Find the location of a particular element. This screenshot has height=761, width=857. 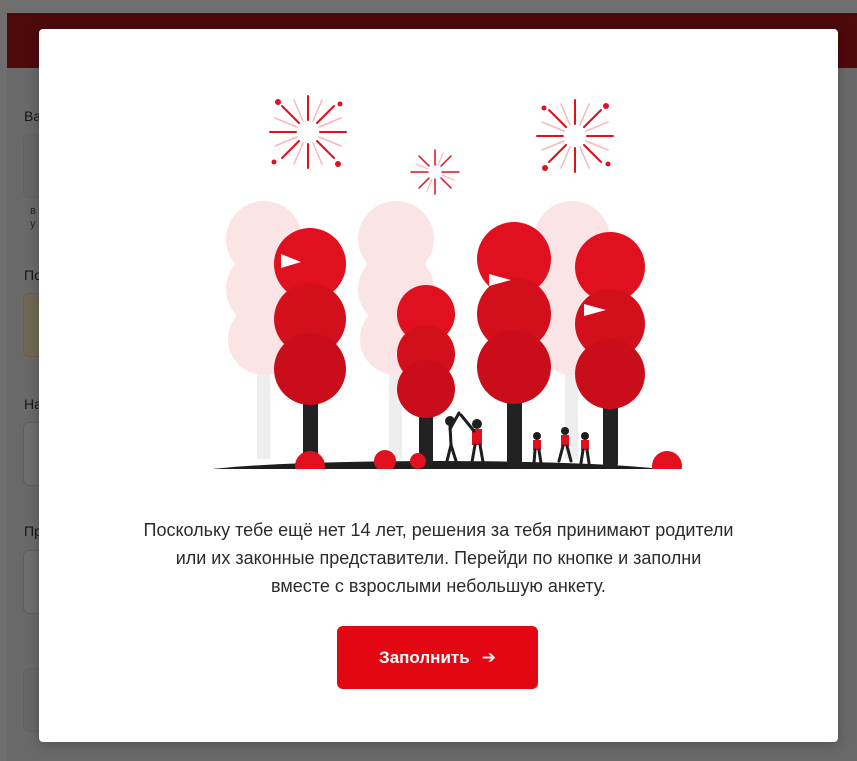

fill-form-button: Заполнить ➔ is located at coordinates (437, 657).